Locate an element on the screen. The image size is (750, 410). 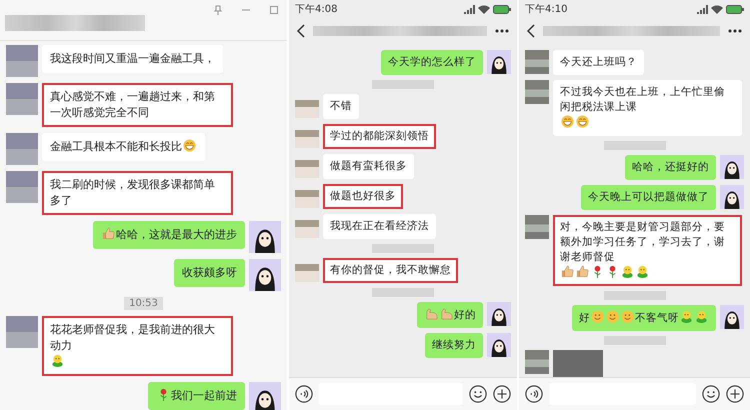
message-text: 今天晚上可以把题做做了 is located at coordinates (648, 197).